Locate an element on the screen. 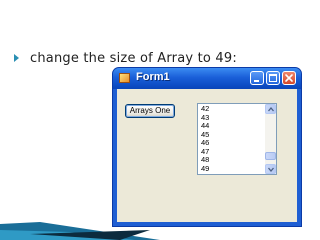 Image resolution: width=320 pixels, height=240 pixels. list-item: 47 is located at coordinates (233, 152).